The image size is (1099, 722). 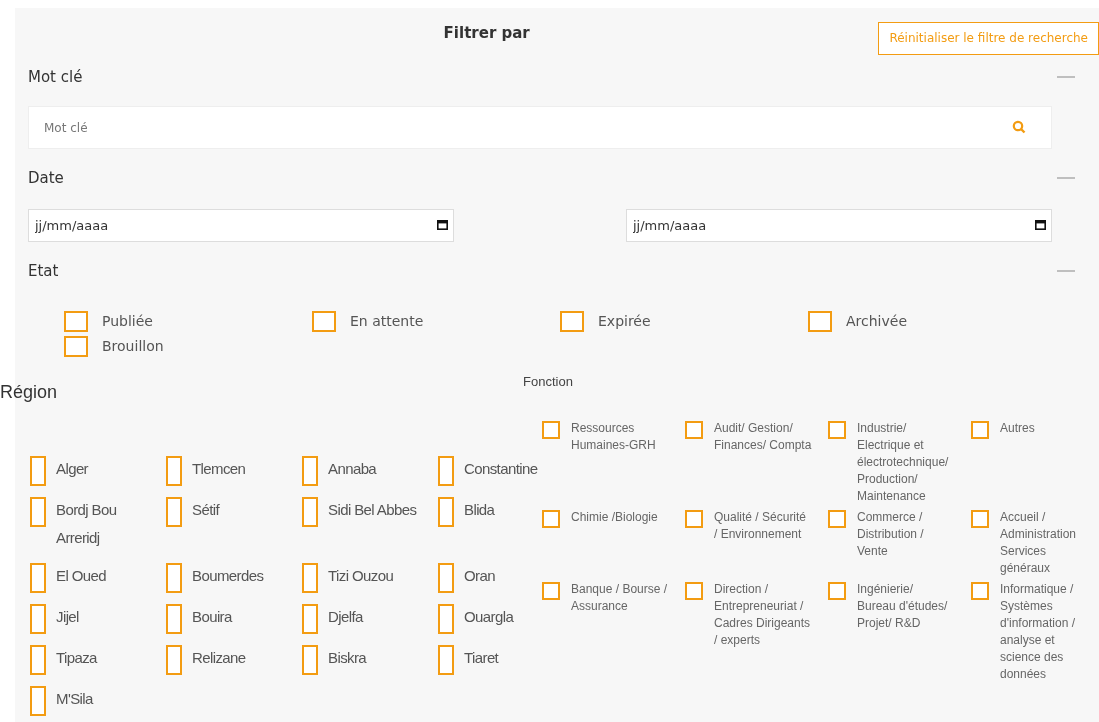 What do you see at coordinates (228, 576) in the screenshot?
I see `checkbox-label: Boumerdes` at bounding box center [228, 576].